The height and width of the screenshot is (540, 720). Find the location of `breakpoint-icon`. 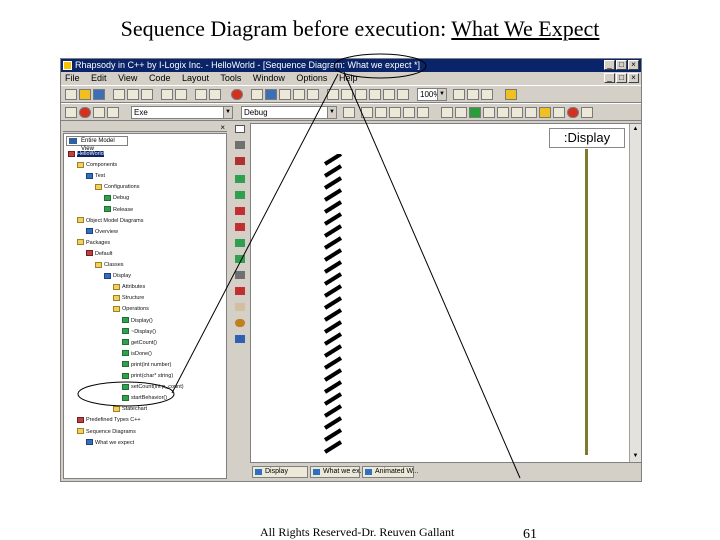

breakpoint-icon is located at coordinates (559, 112).